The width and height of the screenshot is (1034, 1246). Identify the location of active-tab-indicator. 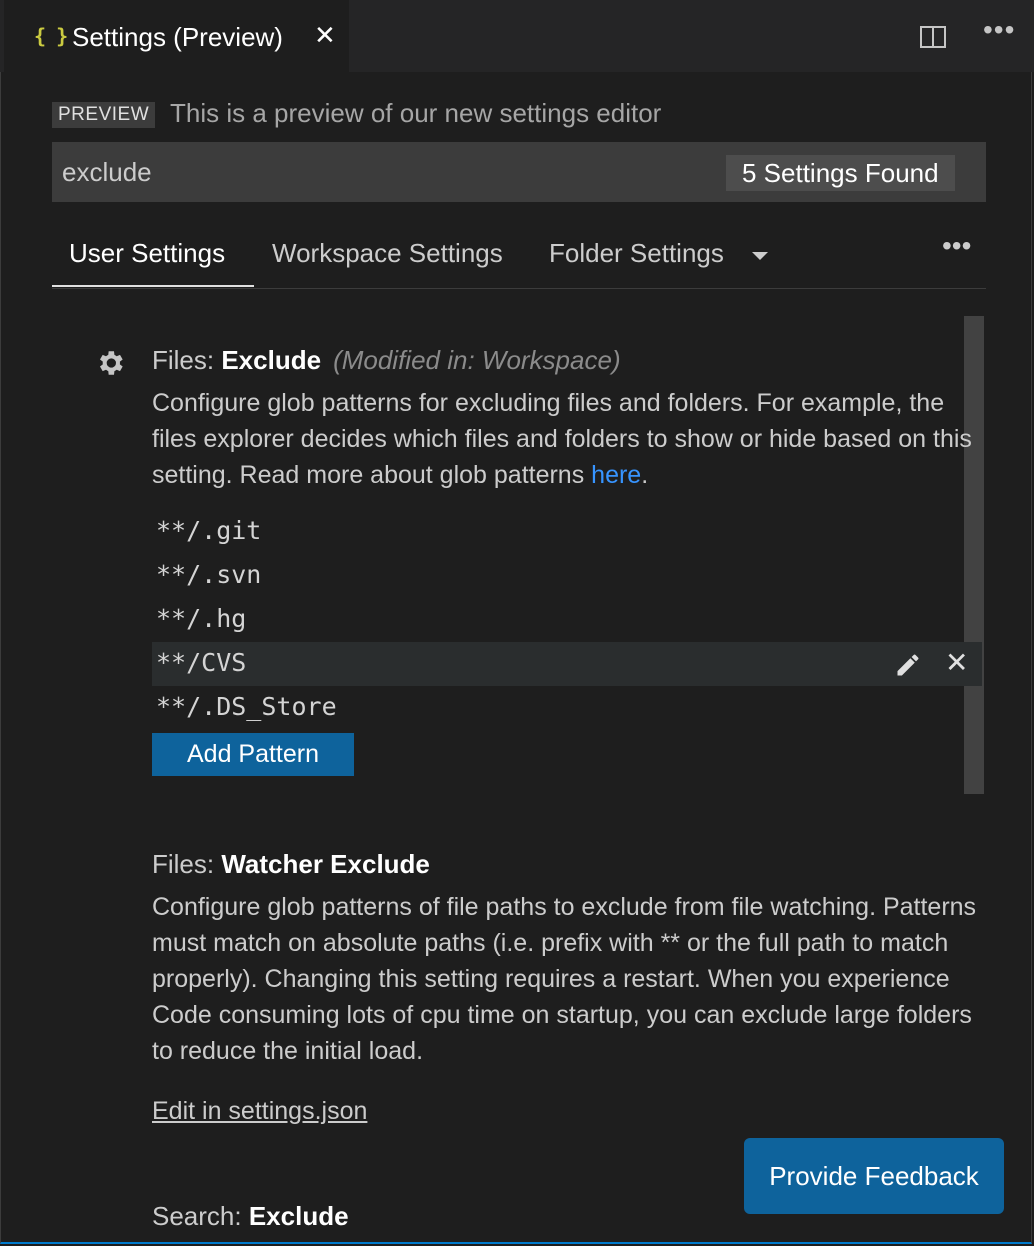
(153, 286).